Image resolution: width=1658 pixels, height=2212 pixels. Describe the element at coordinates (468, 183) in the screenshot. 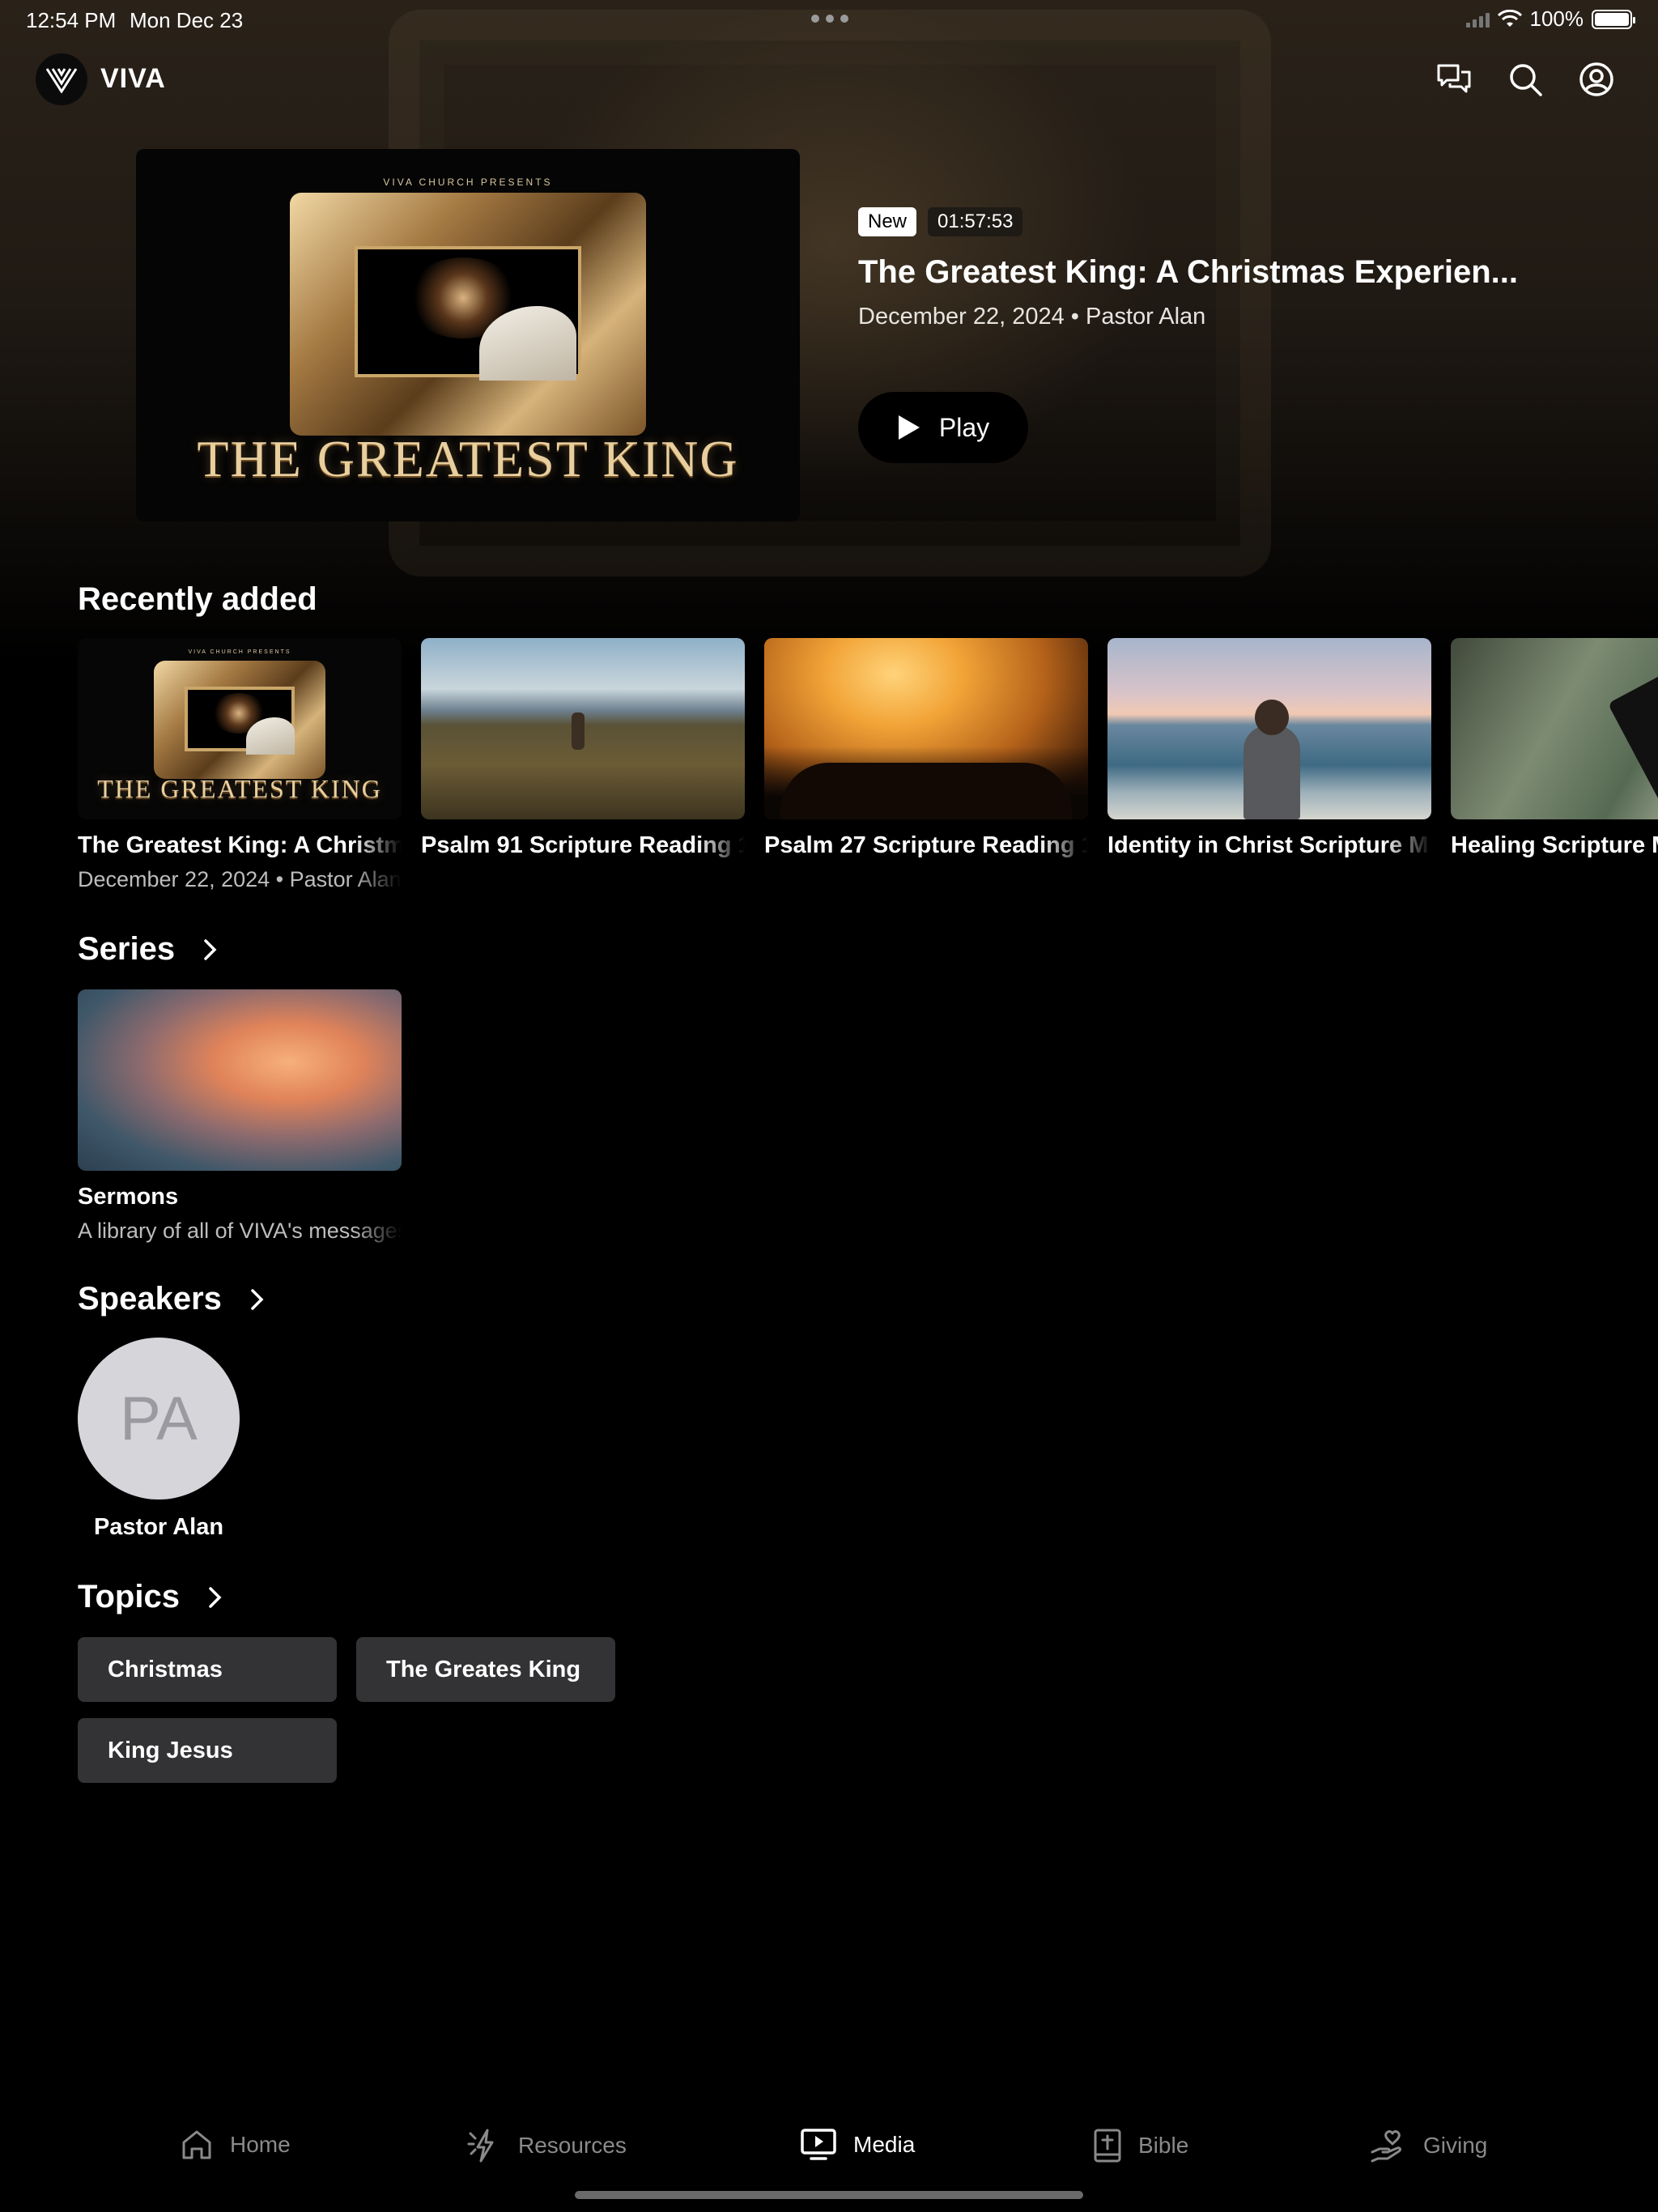

I see `hero-art-presents: VIVA CHURCH PRESENTS` at that location.